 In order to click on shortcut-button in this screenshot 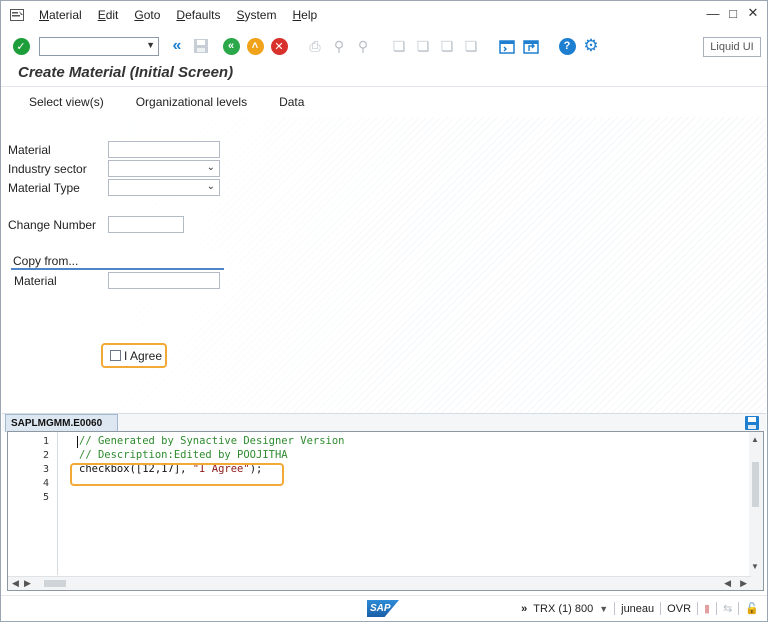, I will do `click(531, 46)`.